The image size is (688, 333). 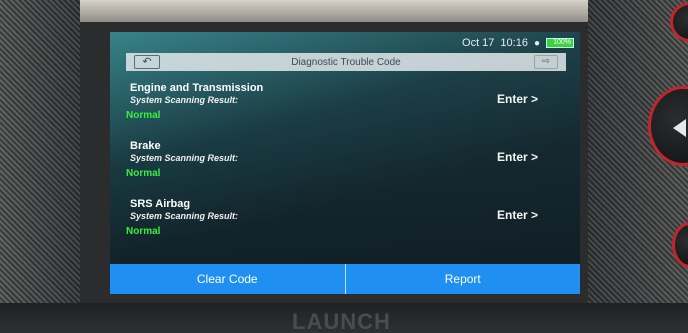 I want to click on title-bar: ↶ Diagnostic Trouble Code ⇨, so click(x=346, y=62).